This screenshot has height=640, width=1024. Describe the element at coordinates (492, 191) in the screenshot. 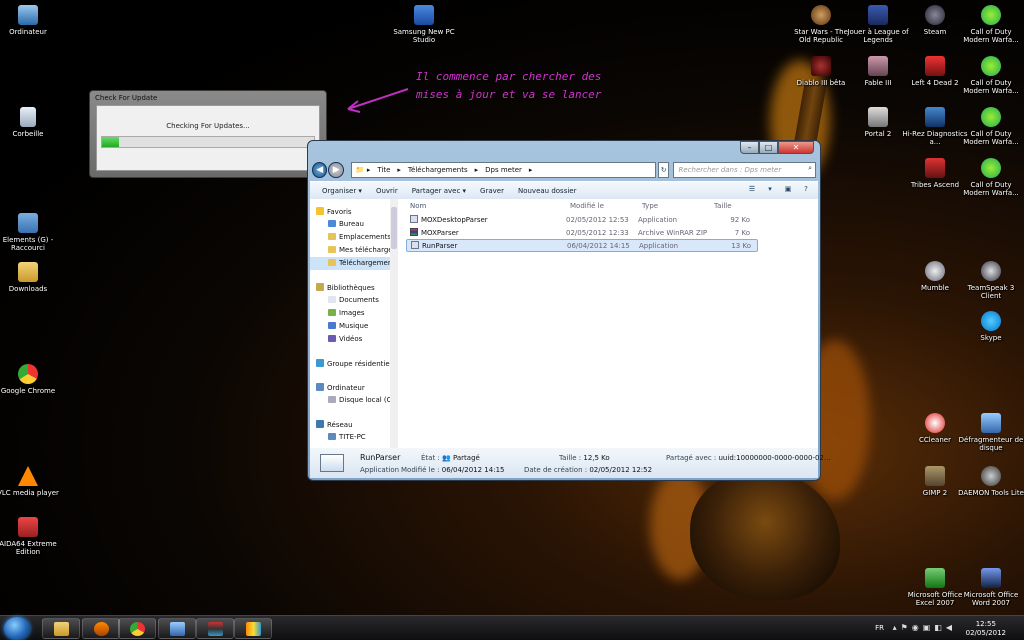

I see `burn-button: Graver` at that location.